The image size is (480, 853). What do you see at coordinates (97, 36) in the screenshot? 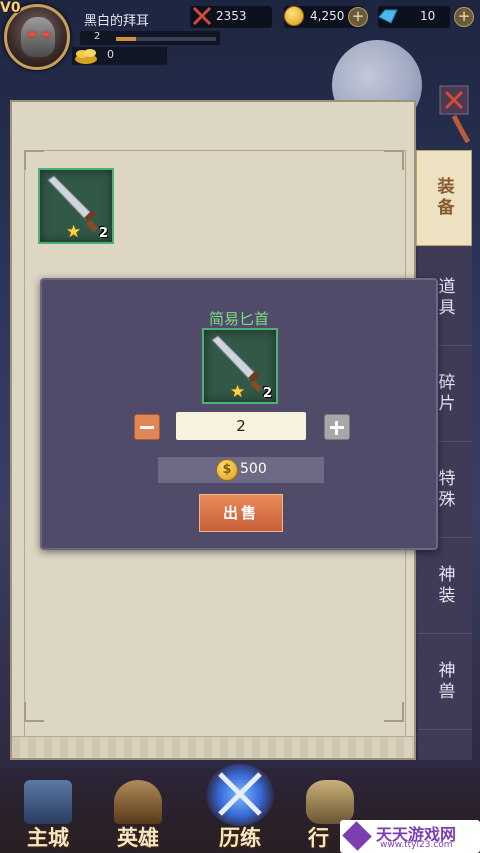
I see `player-level: 2` at bounding box center [97, 36].